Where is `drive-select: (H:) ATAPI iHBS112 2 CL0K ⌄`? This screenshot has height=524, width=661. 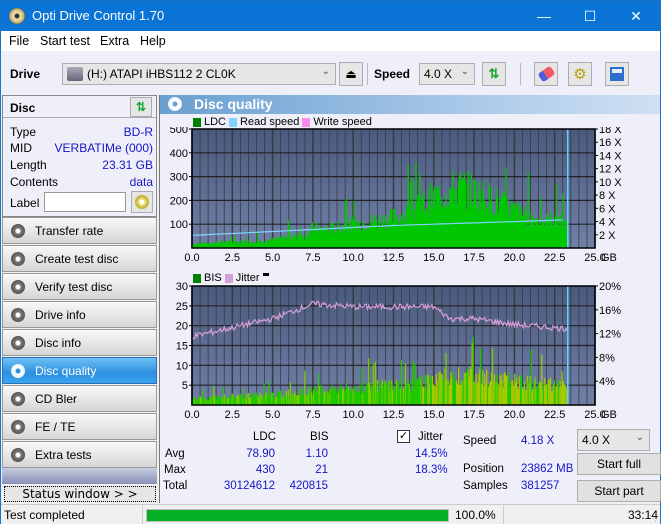
drive-select: (H:) ATAPI iHBS112 2 CL0K ⌄ is located at coordinates (199, 74).